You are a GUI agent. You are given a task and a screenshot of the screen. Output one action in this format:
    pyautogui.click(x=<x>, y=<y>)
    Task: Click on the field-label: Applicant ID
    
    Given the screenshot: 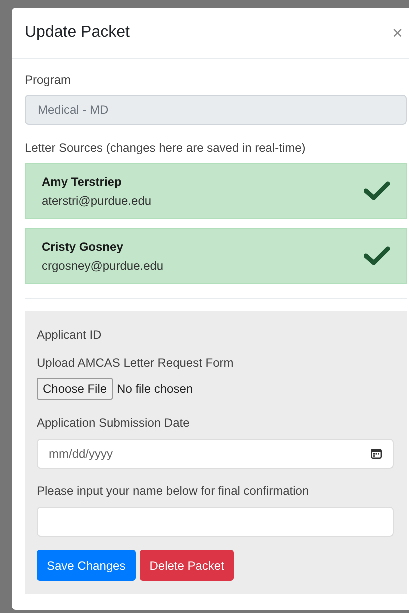 What is the action you would take?
    pyautogui.click(x=70, y=335)
    